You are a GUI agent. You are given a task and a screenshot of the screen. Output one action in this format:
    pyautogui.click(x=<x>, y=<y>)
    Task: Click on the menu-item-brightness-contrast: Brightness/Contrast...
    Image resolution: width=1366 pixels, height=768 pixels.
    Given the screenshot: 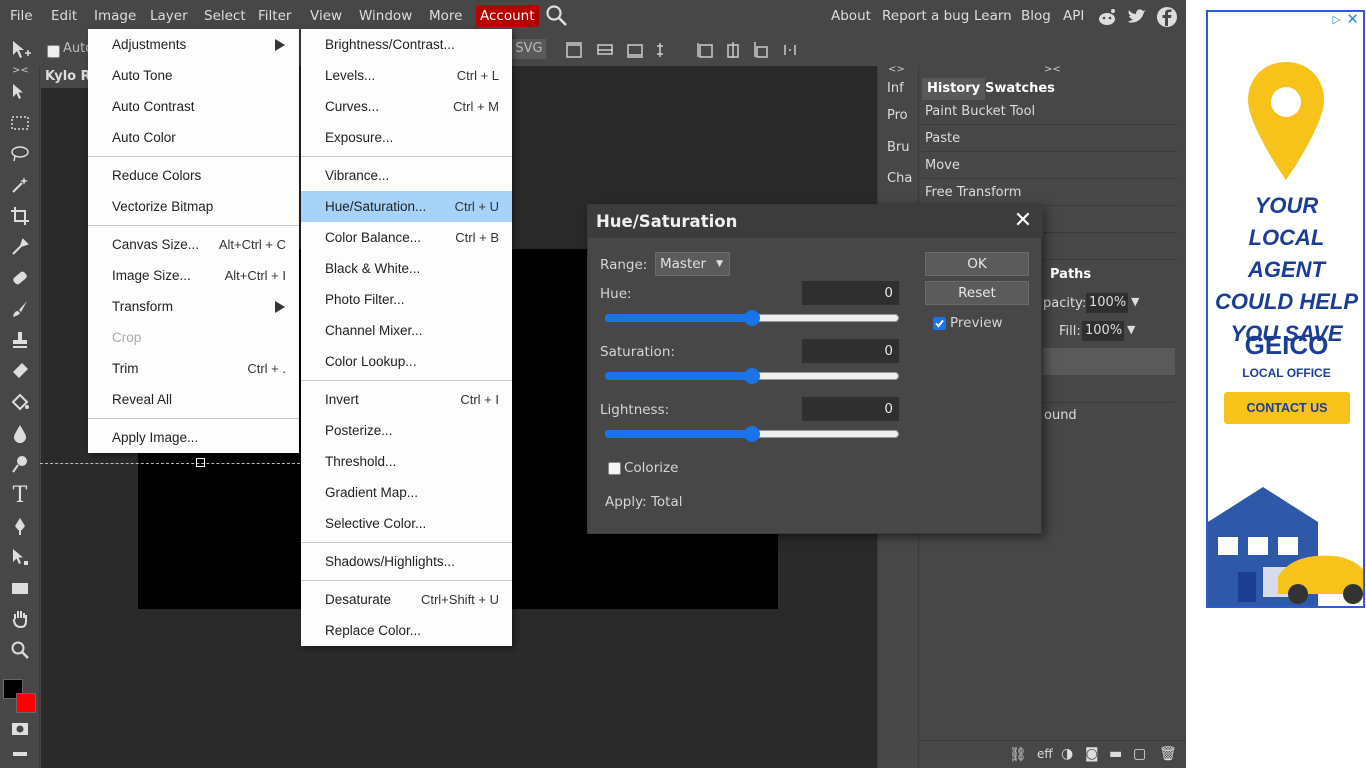 What is the action you would take?
    pyautogui.click(x=406, y=44)
    